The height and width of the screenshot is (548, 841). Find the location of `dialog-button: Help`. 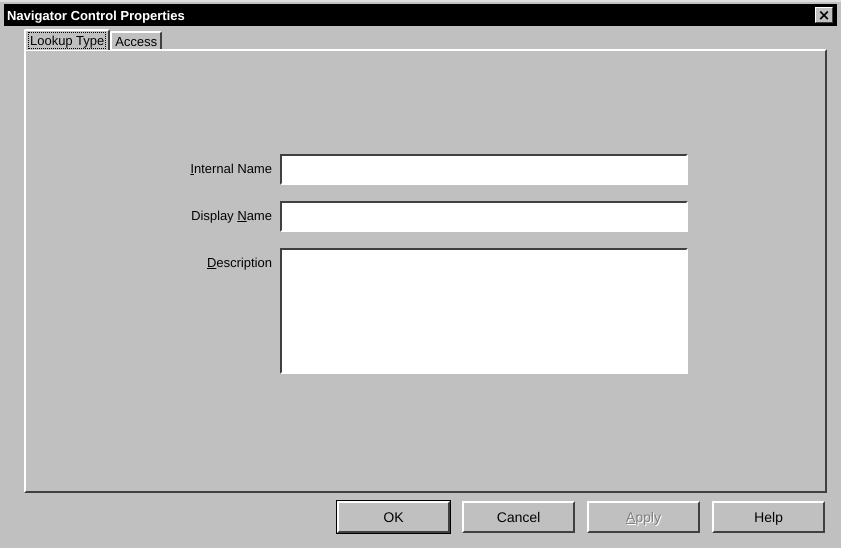

dialog-button: Help is located at coordinates (768, 517).